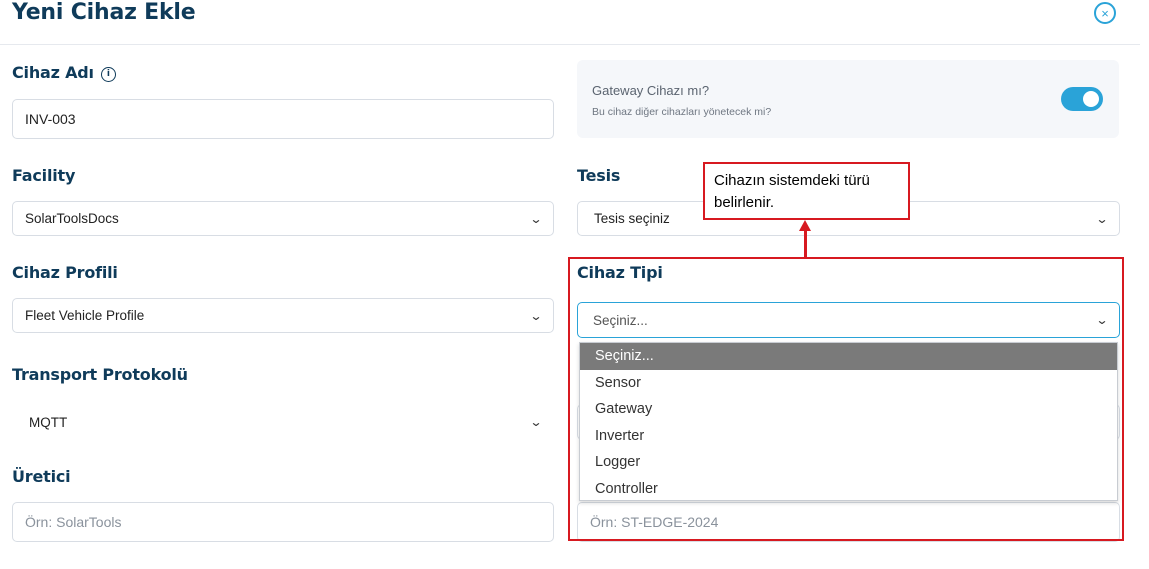  What do you see at coordinates (599, 175) in the screenshot?
I see `tesis-label: Tesis` at bounding box center [599, 175].